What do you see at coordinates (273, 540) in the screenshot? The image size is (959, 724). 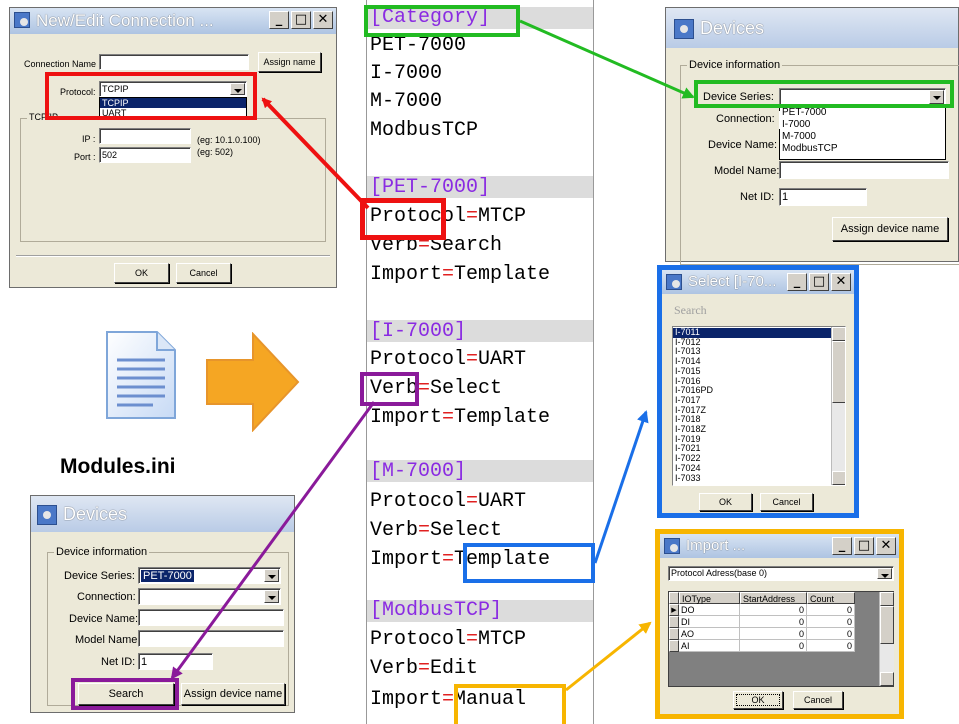 I see `arrow-verb` at bounding box center [273, 540].